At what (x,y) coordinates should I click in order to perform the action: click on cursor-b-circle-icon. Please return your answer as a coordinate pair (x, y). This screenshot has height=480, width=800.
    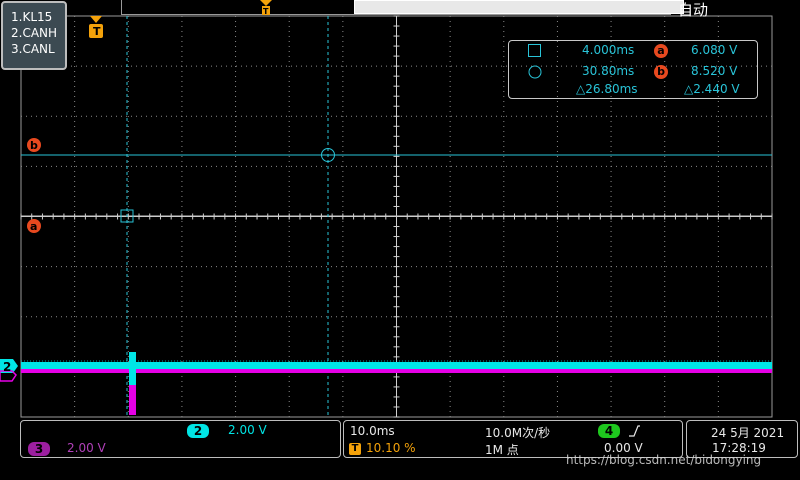
    Looking at the image, I should click on (535, 72).